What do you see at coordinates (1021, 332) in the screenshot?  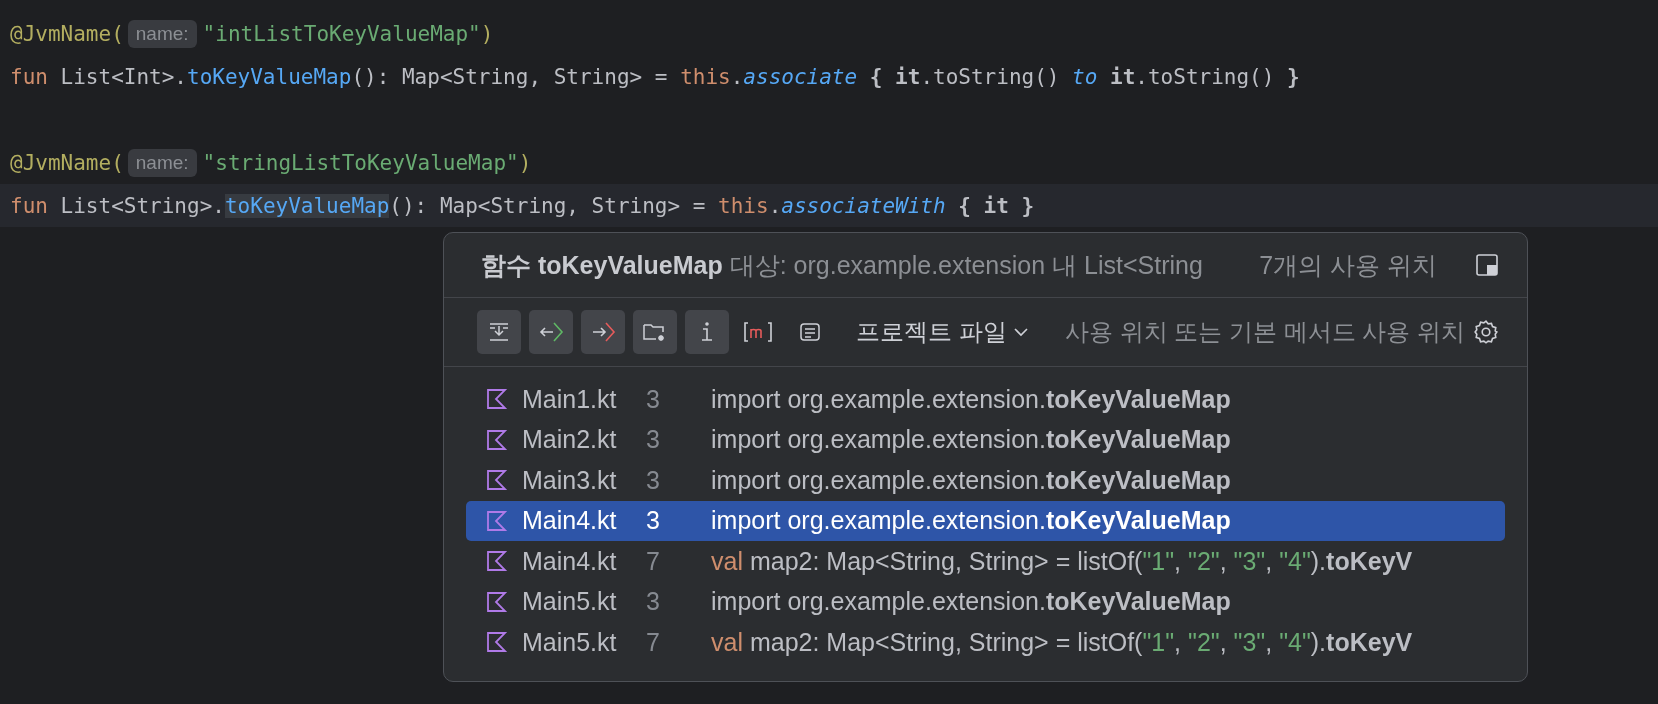 I see `chevron-down-icon` at bounding box center [1021, 332].